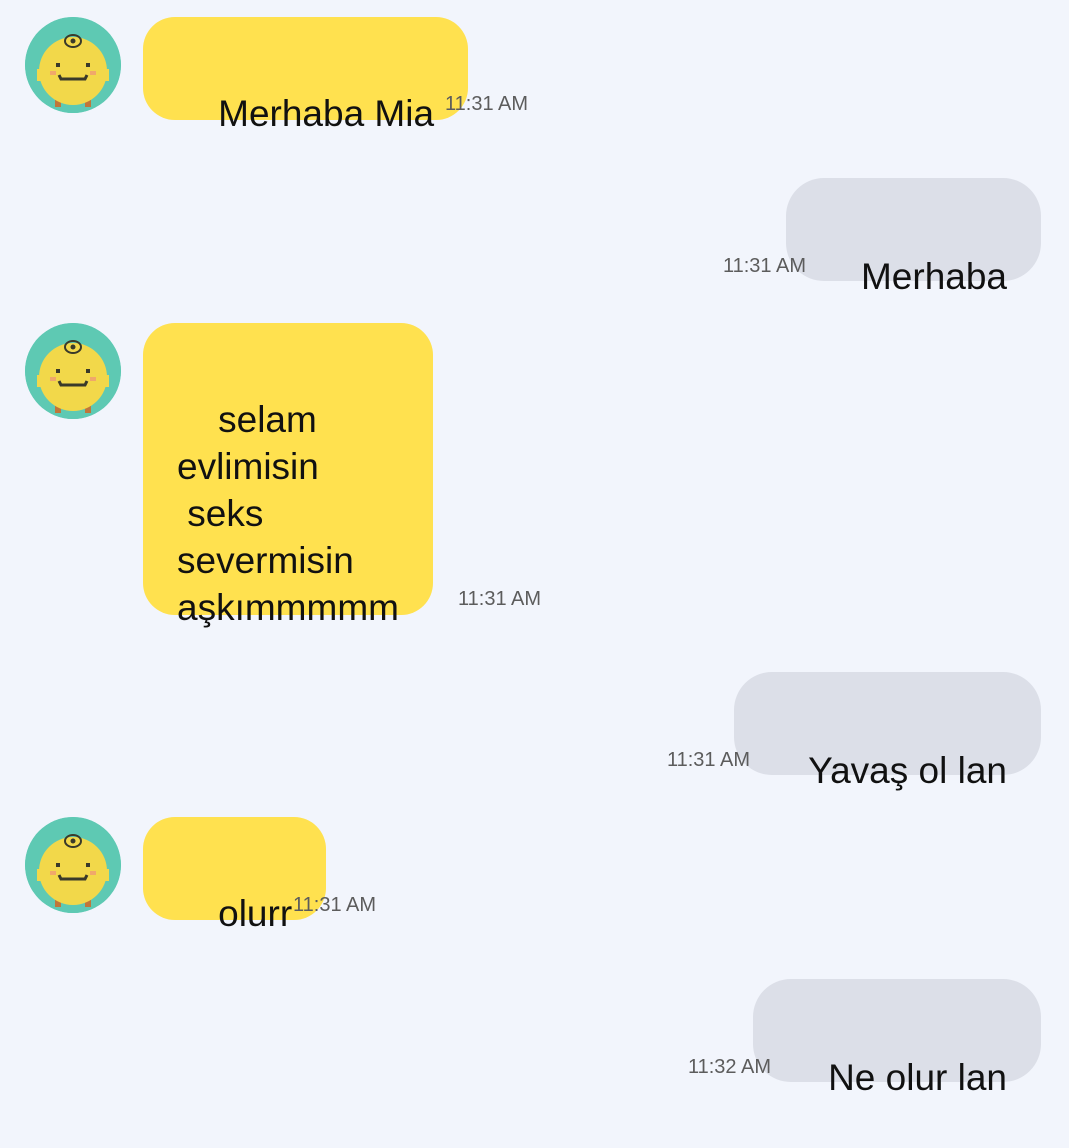 Image resolution: width=1069 pixels, height=1148 pixels. What do you see at coordinates (729, 1067) in the screenshot?
I see `message-timestamp: 11:32 AM` at bounding box center [729, 1067].